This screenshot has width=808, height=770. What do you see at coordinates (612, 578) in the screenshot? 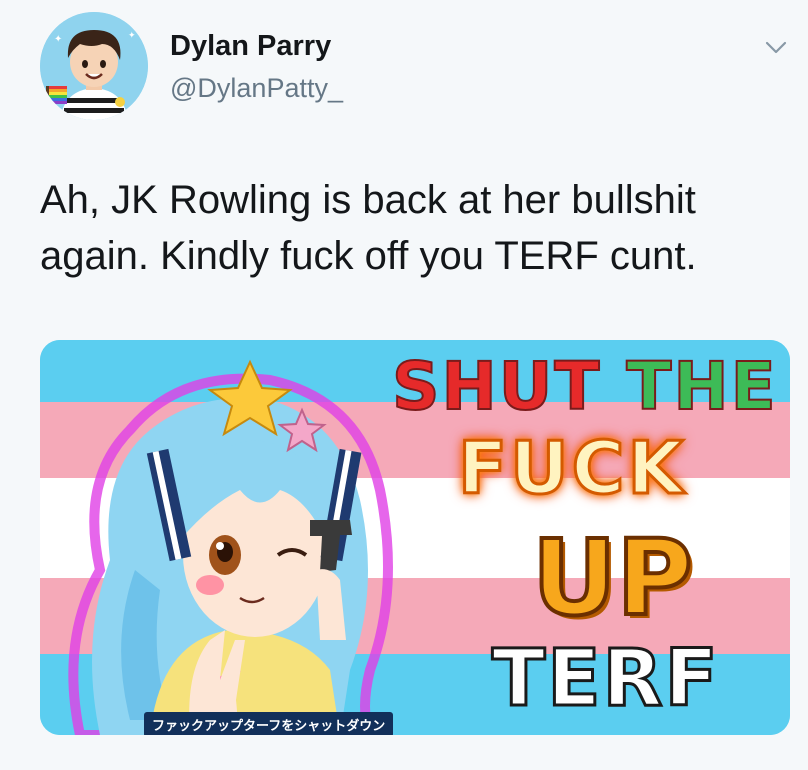
I see `media-line-up: UP` at bounding box center [612, 578].